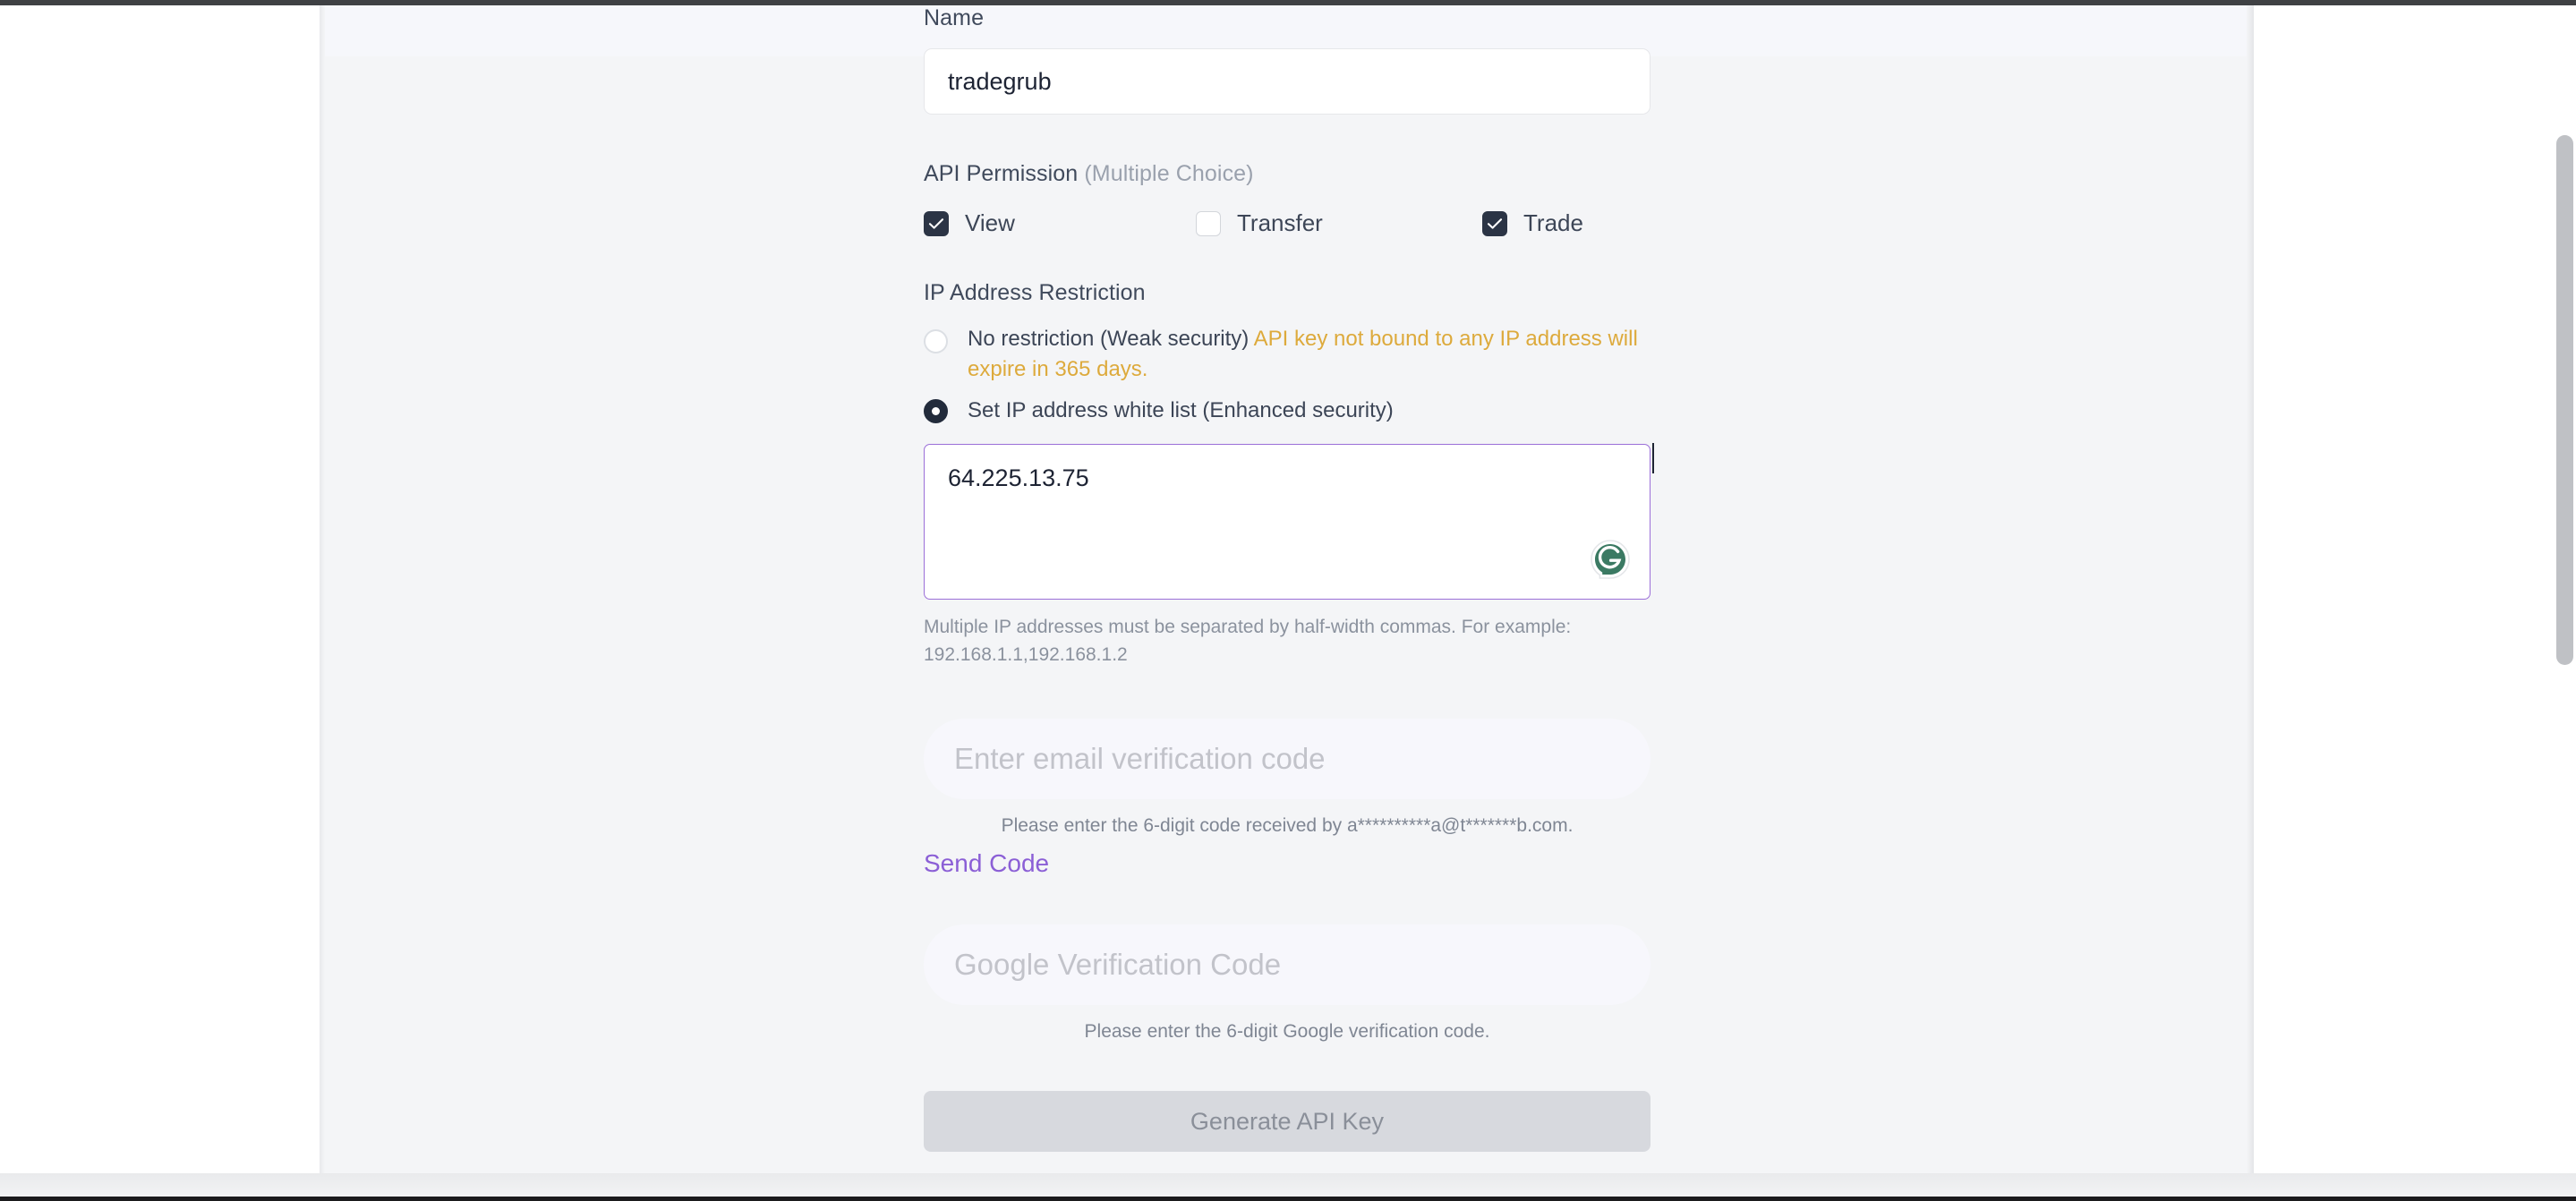  Describe the element at coordinates (1109, 339) in the screenshot. I see `ip-option-no-restriction-label: No restriction (Weak security)` at that location.